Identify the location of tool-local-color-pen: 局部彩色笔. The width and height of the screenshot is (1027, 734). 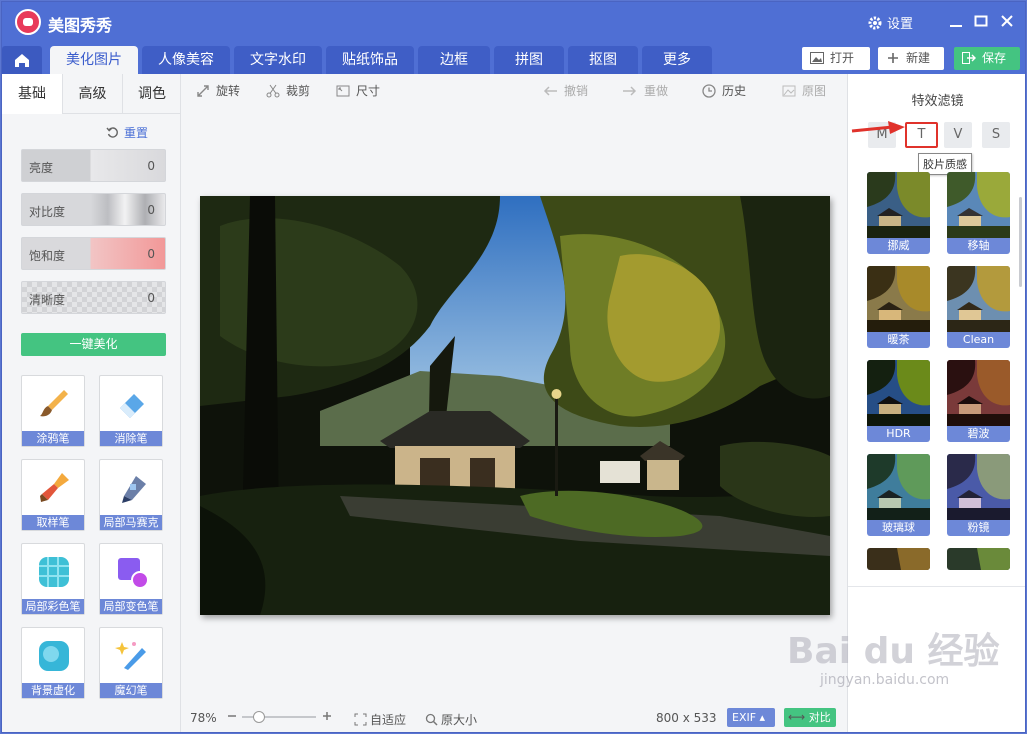
(53, 579).